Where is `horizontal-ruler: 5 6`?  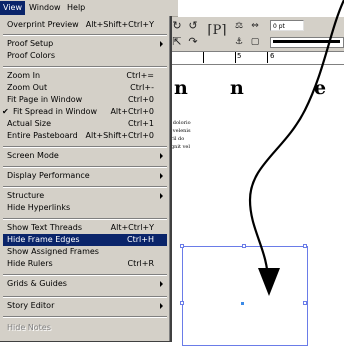
horizontal-ruler: 5 6 is located at coordinates (256, 57).